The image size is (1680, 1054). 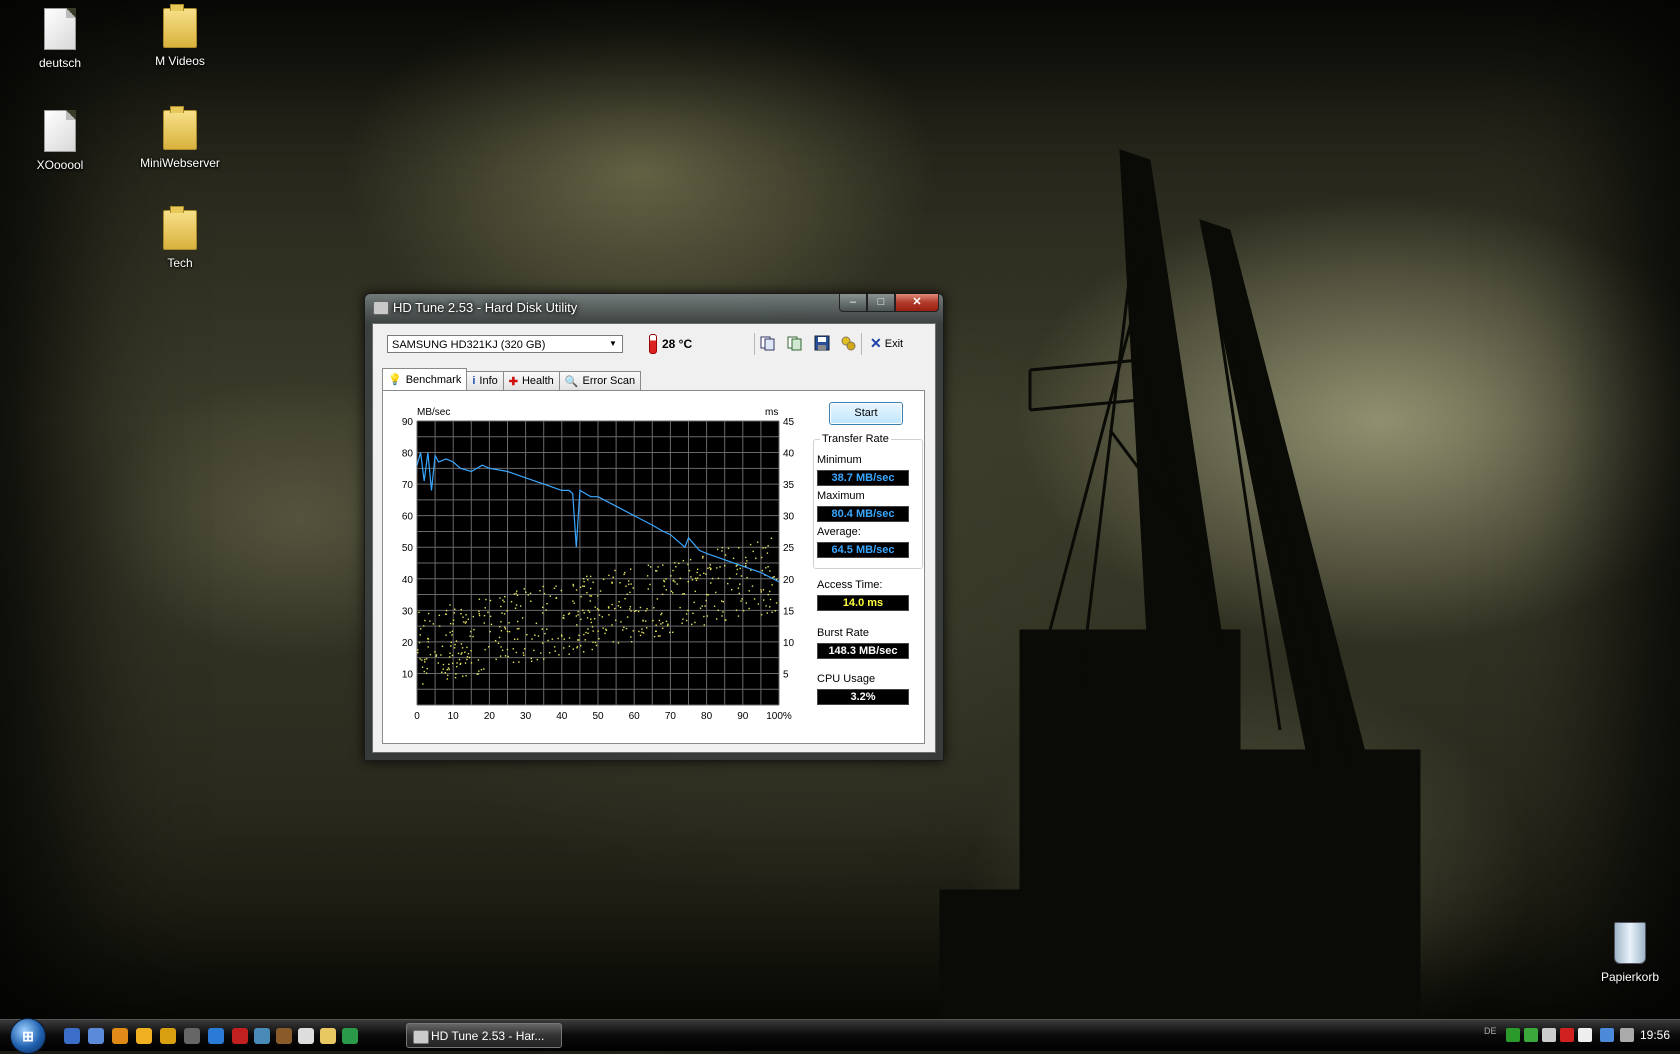 I want to click on drive-select: SAMSUNG HD321KJ (320 GB) ▼, so click(x=505, y=344).